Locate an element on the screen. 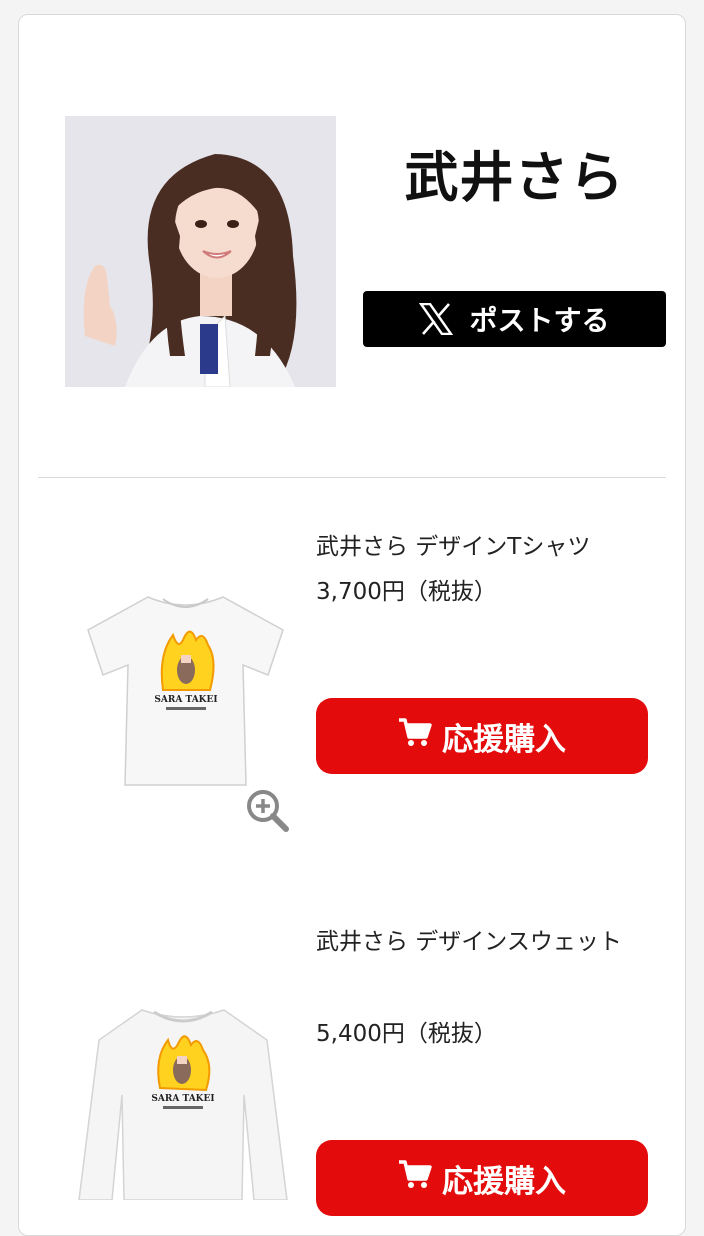 The height and width of the screenshot is (1236, 704). x-logo-icon is located at coordinates (436, 319).